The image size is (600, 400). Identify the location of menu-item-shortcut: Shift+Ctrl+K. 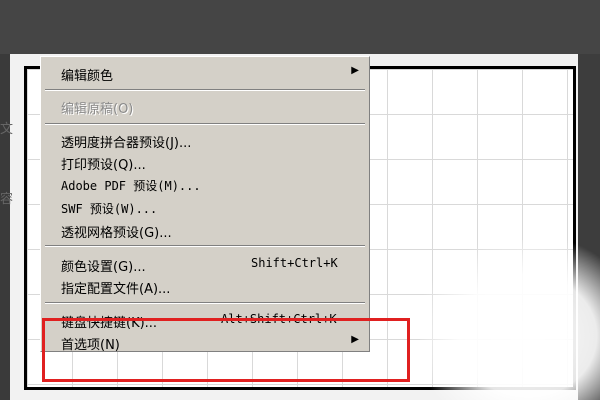
(294, 263).